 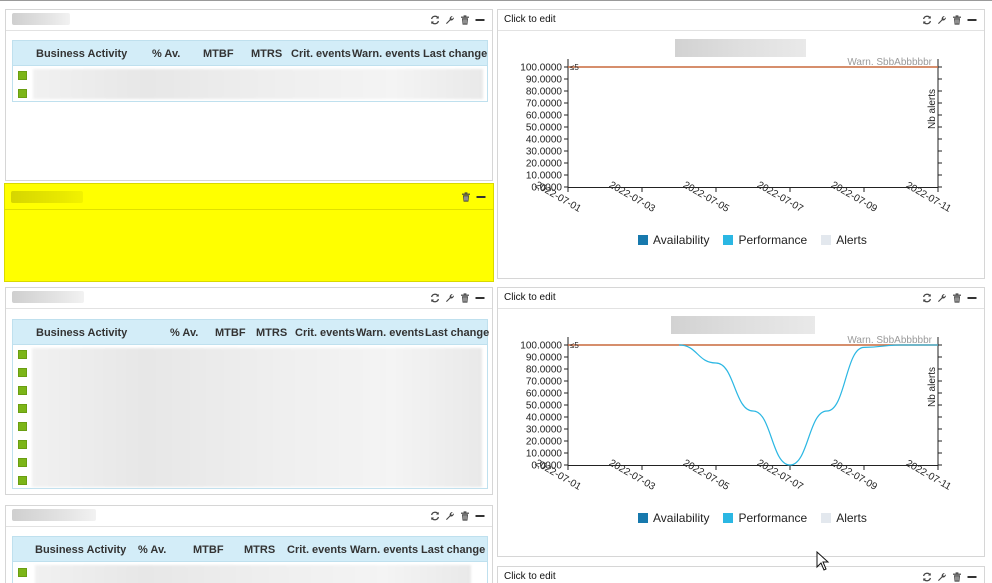 I want to click on chart-widget-3: Click to edit, so click(x=741, y=574).